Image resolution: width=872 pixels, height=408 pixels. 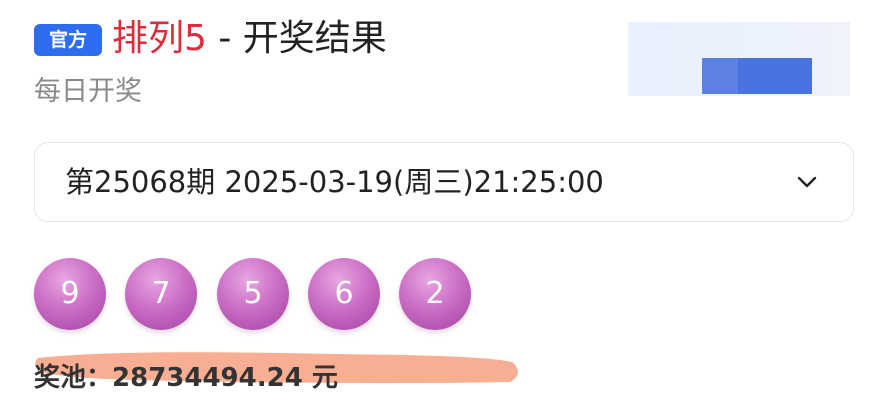 I want to click on draw-frequency: 每日开奖, so click(x=88, y=91).